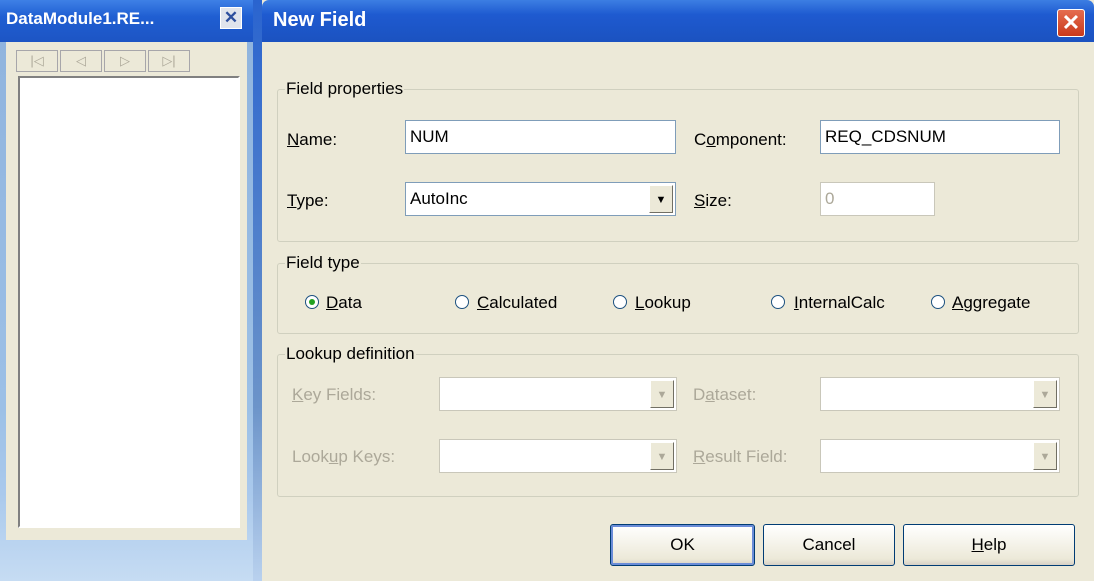 Image resolution: width=1094 pixels, height=581 pixels. What do you see at coordinates (989, 545) in the screenshot?
I see `help-button: Help` at bounding box center [989, 545].